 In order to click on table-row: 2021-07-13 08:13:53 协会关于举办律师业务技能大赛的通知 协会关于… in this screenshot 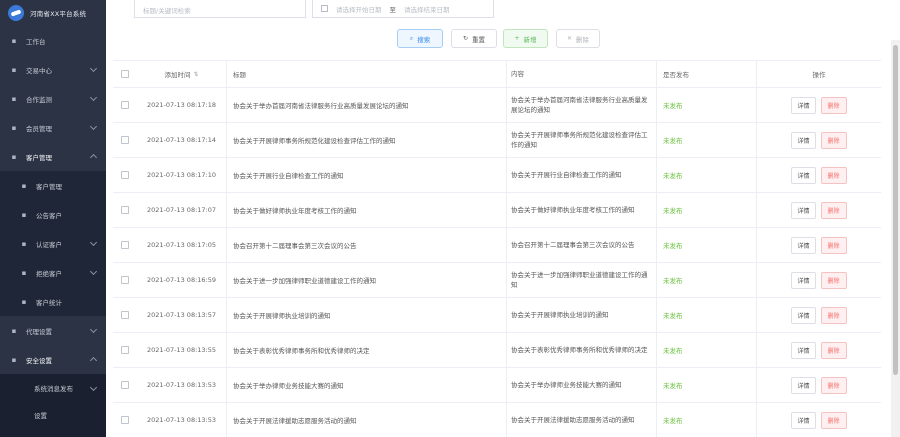, I will do `click(497, 385)`.